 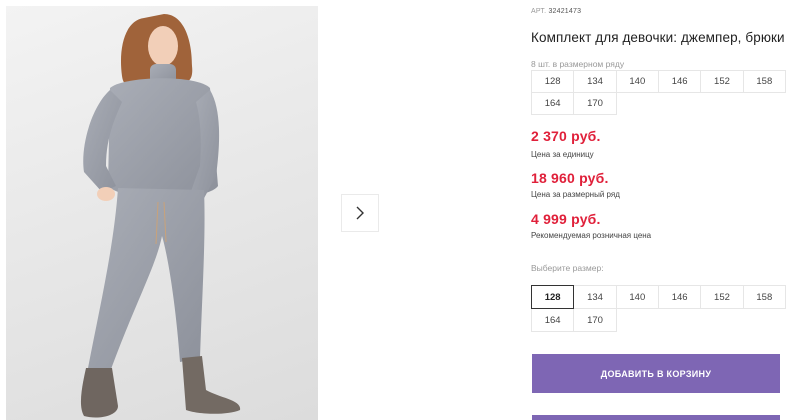 I want to click on size-row-cell: 158, so click(x=764, y=81).